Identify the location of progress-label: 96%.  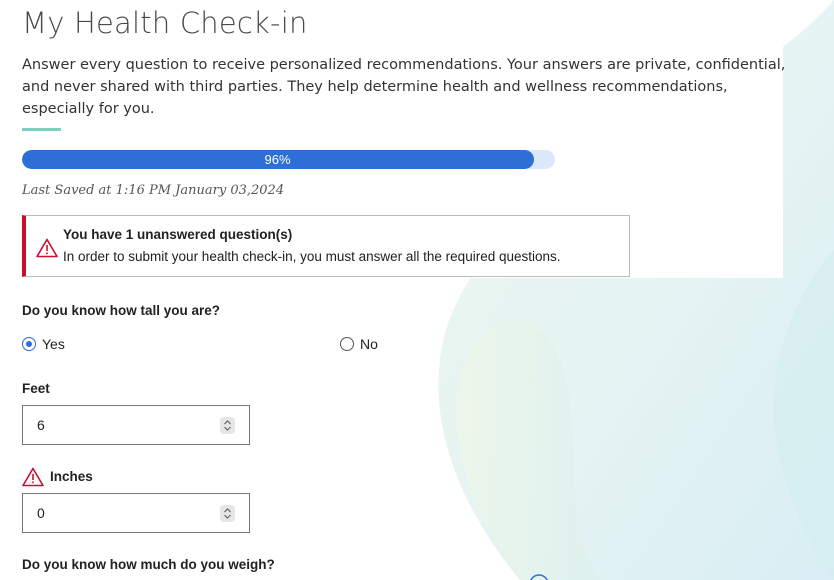
(277, 159).